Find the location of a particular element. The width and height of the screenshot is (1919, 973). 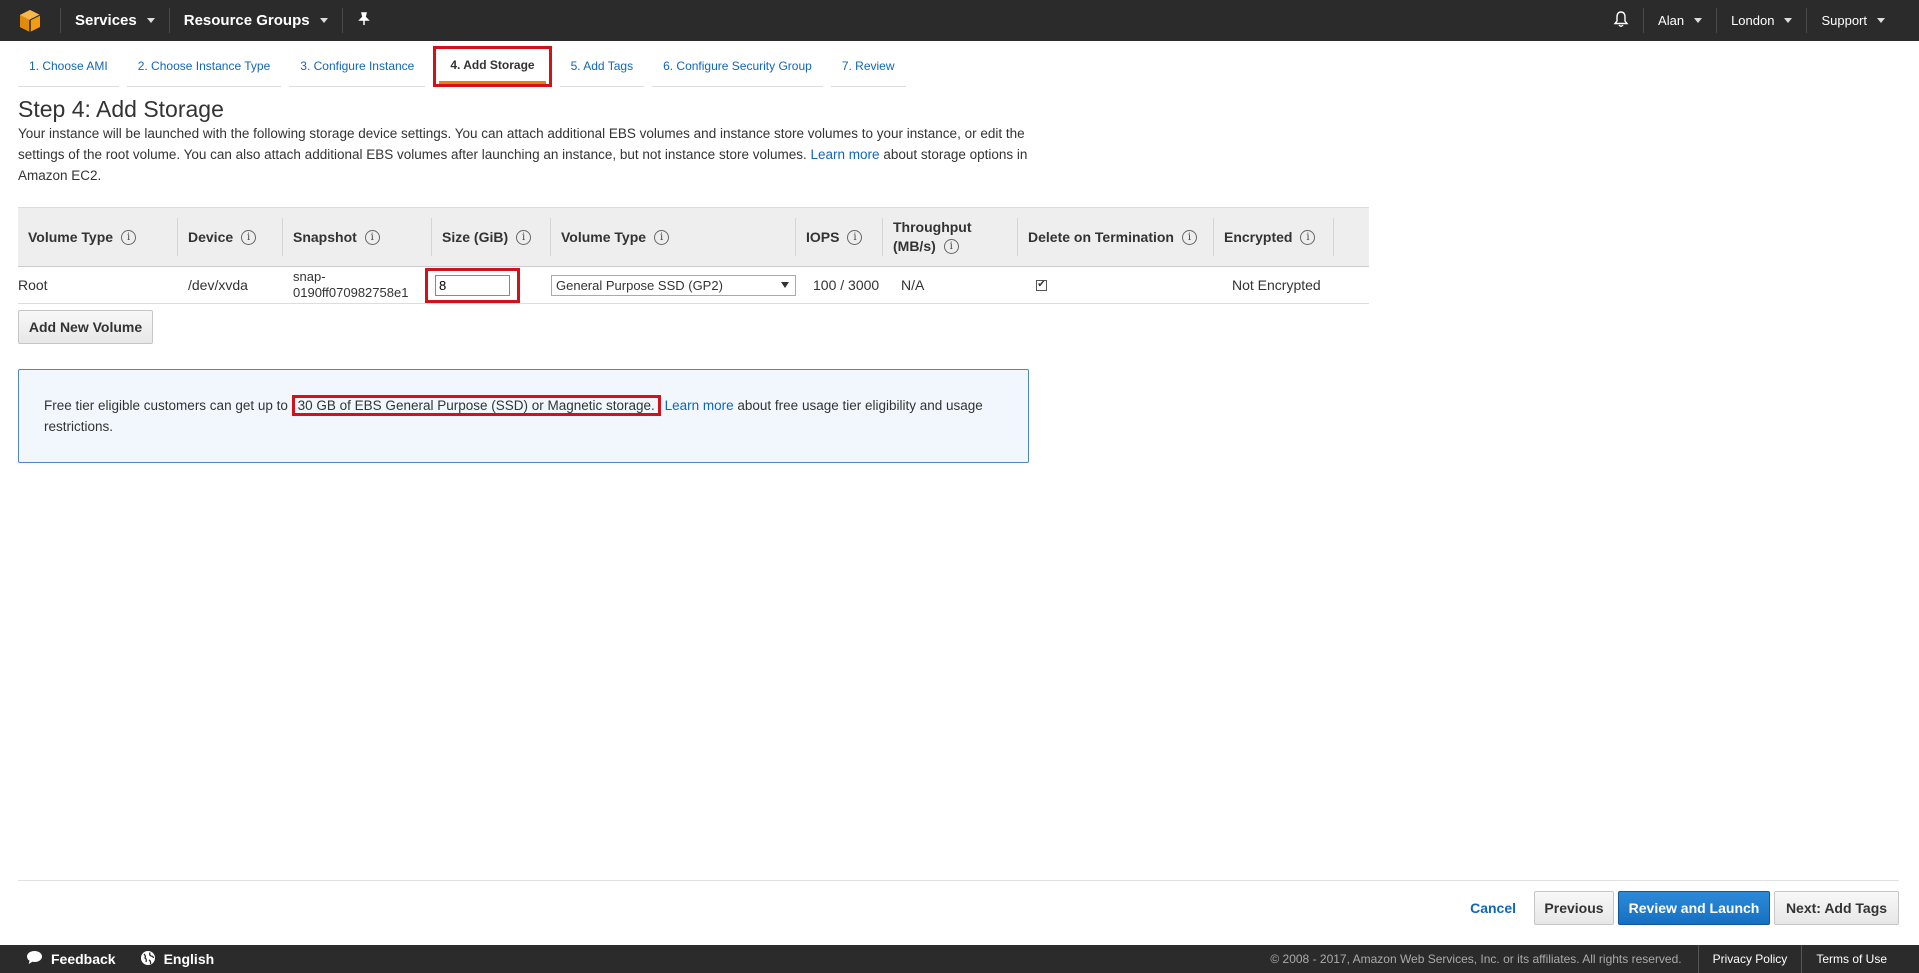

header-label: (MB/s) is located at coordinates (914, 246).